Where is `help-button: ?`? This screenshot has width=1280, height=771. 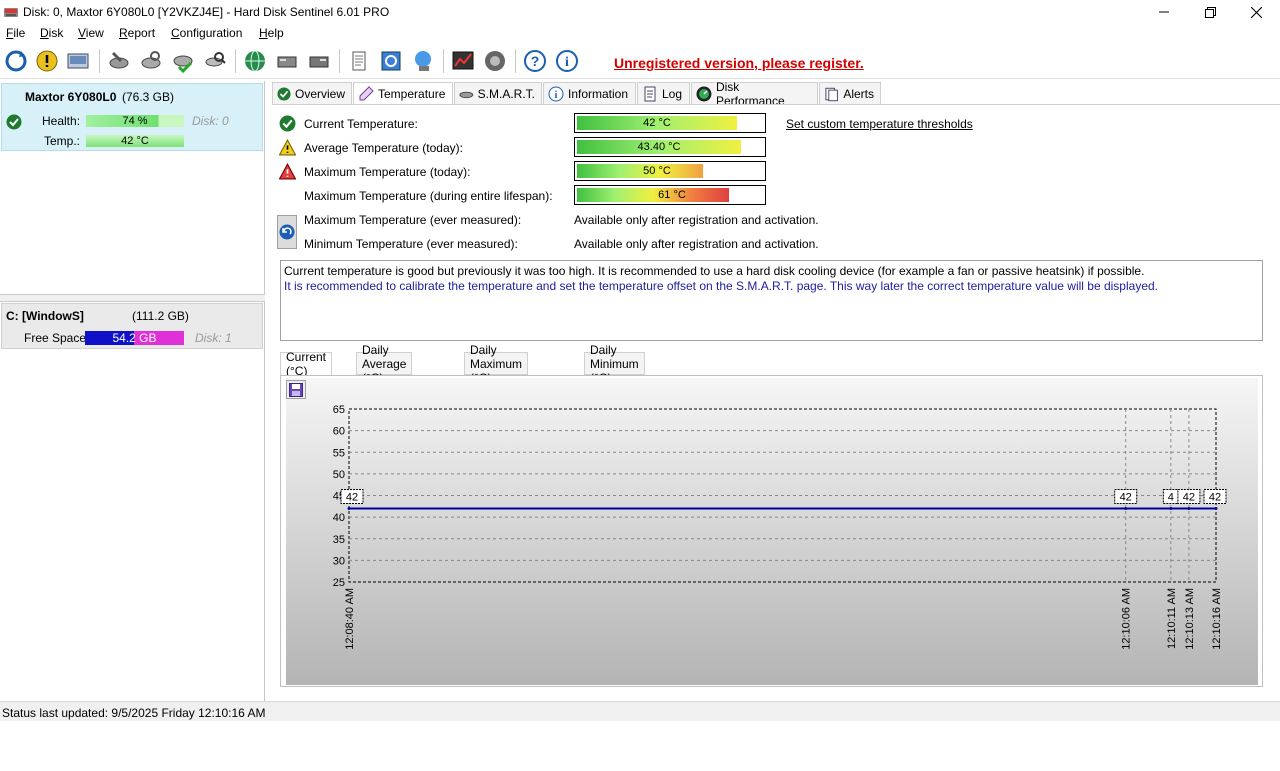
help-button: ? is located at coordinates (535, 61).